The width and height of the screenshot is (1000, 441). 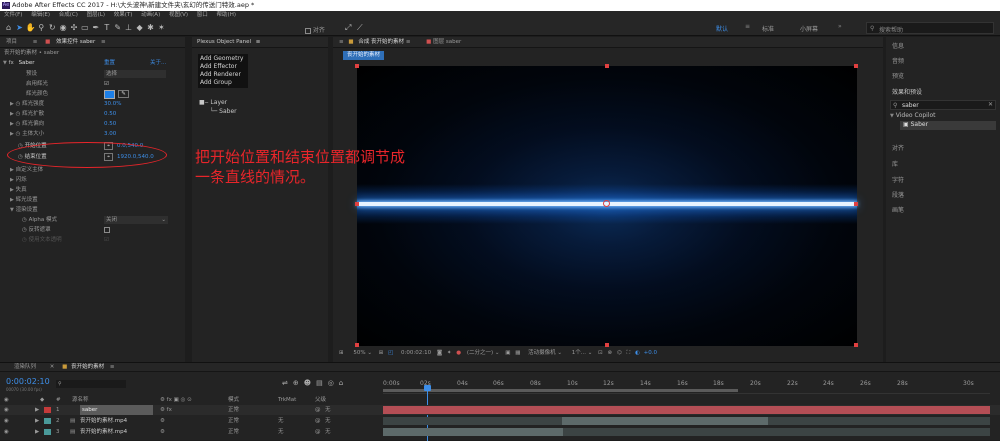 I want to click on handle-left, so click(x=357, y=204).